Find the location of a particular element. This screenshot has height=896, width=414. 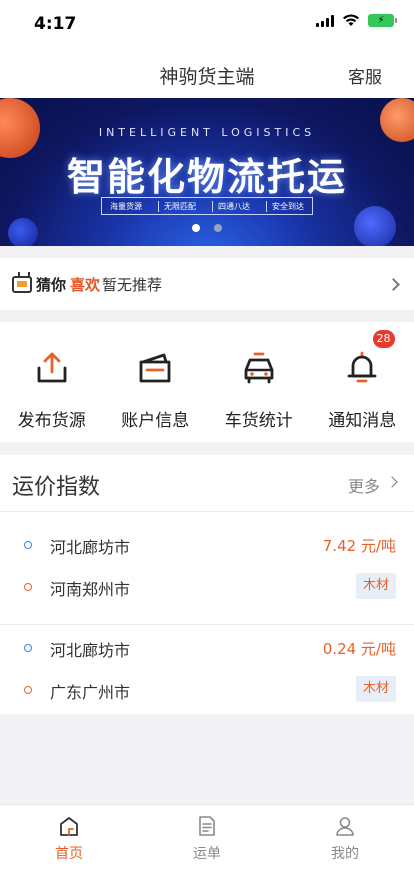

banner-tag: 安全到达 is located at coordinates (285, 206).